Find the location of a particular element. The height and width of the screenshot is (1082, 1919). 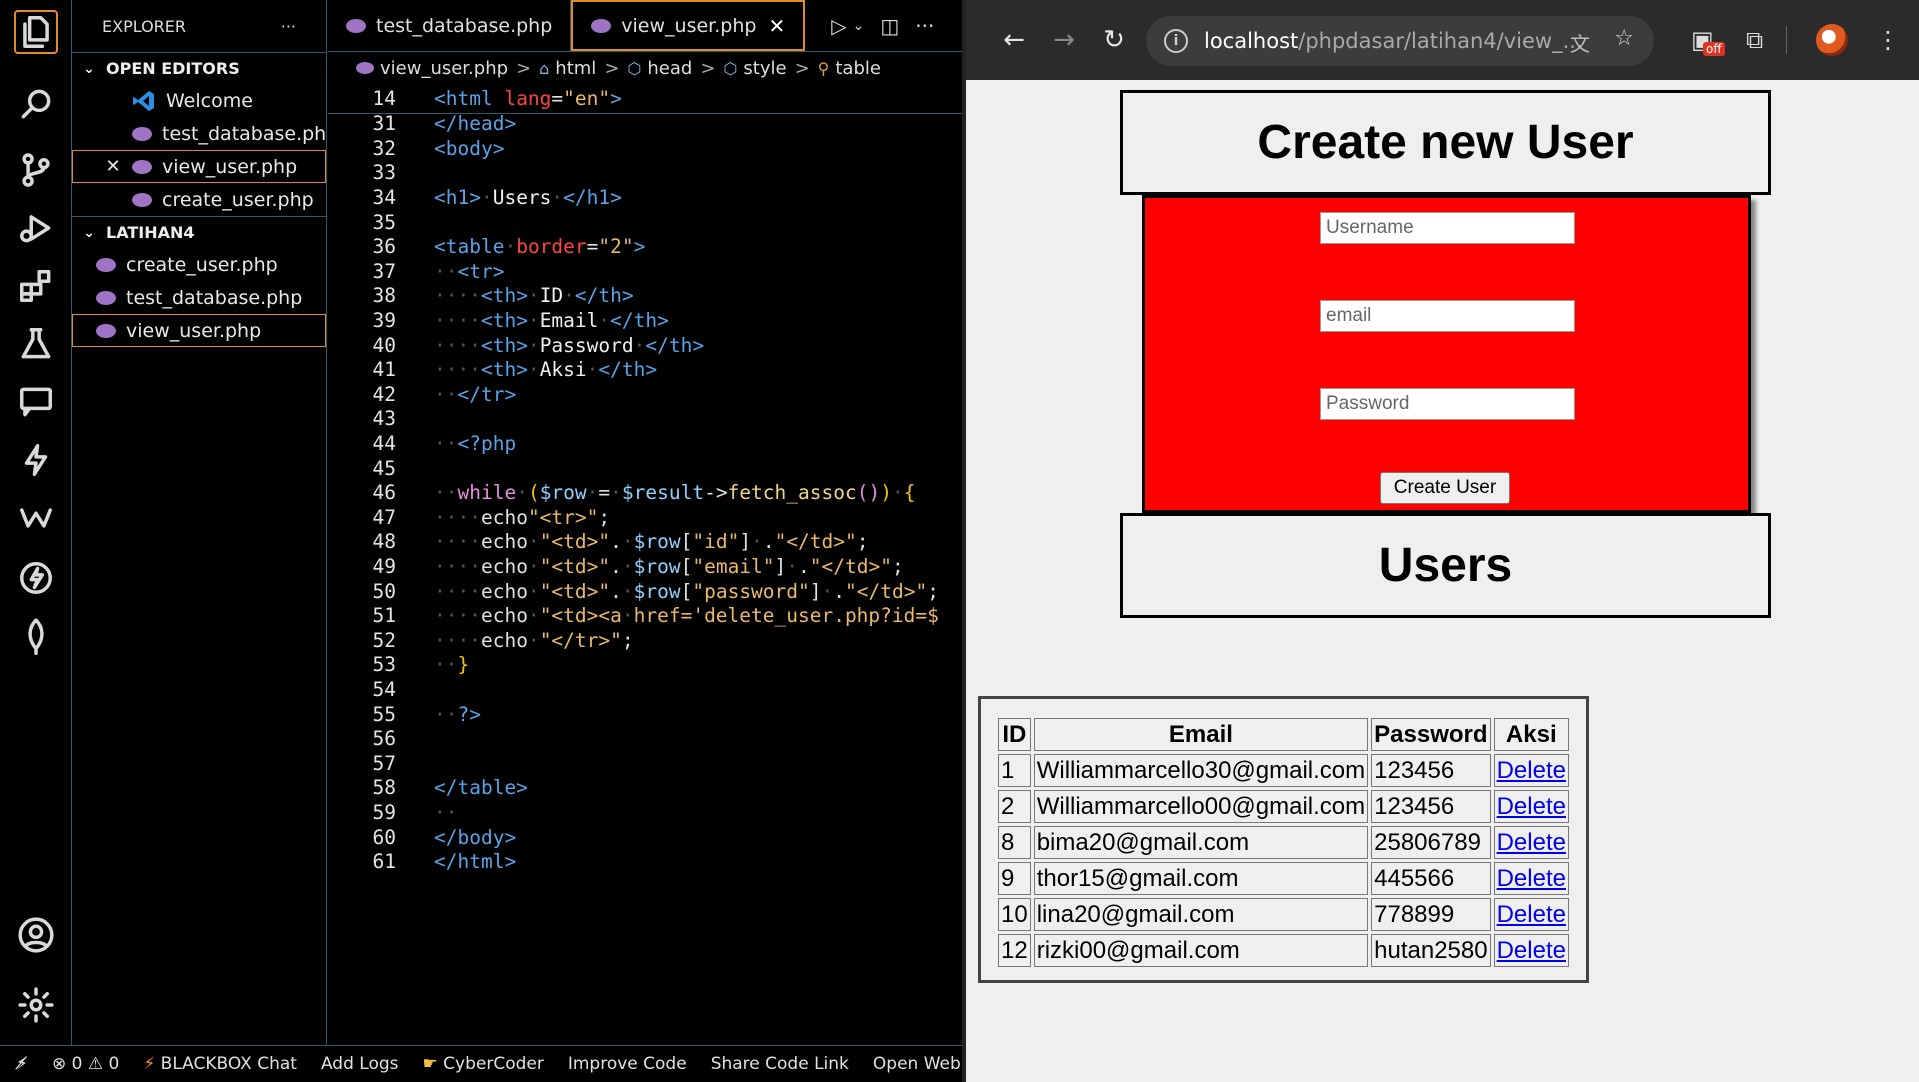

cell-email: Williammarcello30@gmail.com is located at coordinates (1201, 770).